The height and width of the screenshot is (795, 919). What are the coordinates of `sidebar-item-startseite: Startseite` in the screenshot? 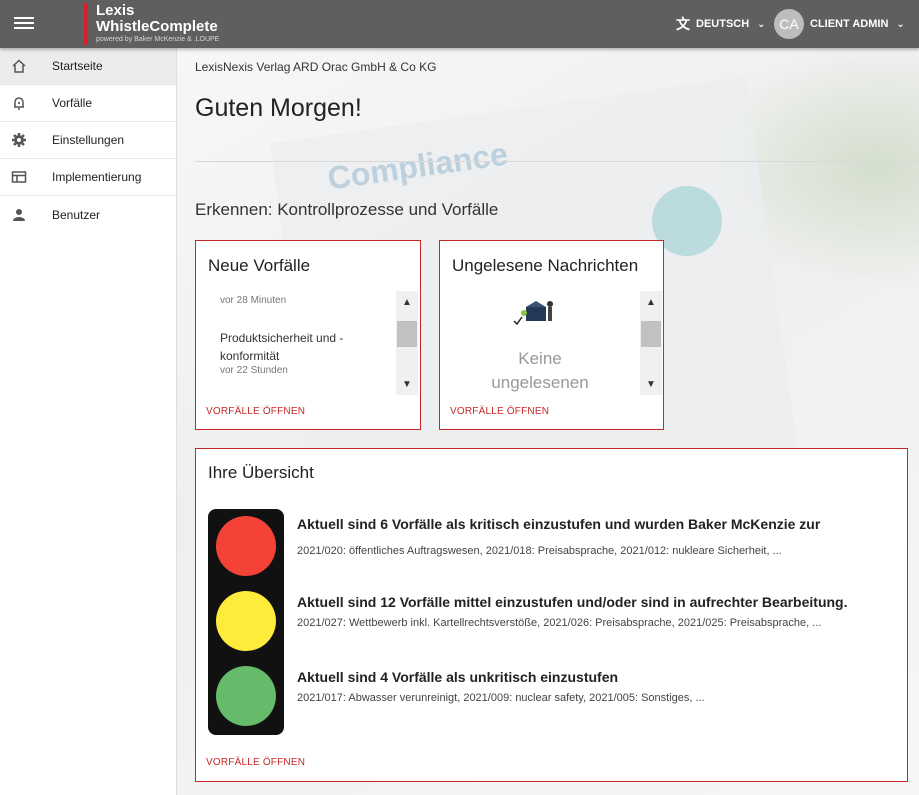 It's located at (88, 66).